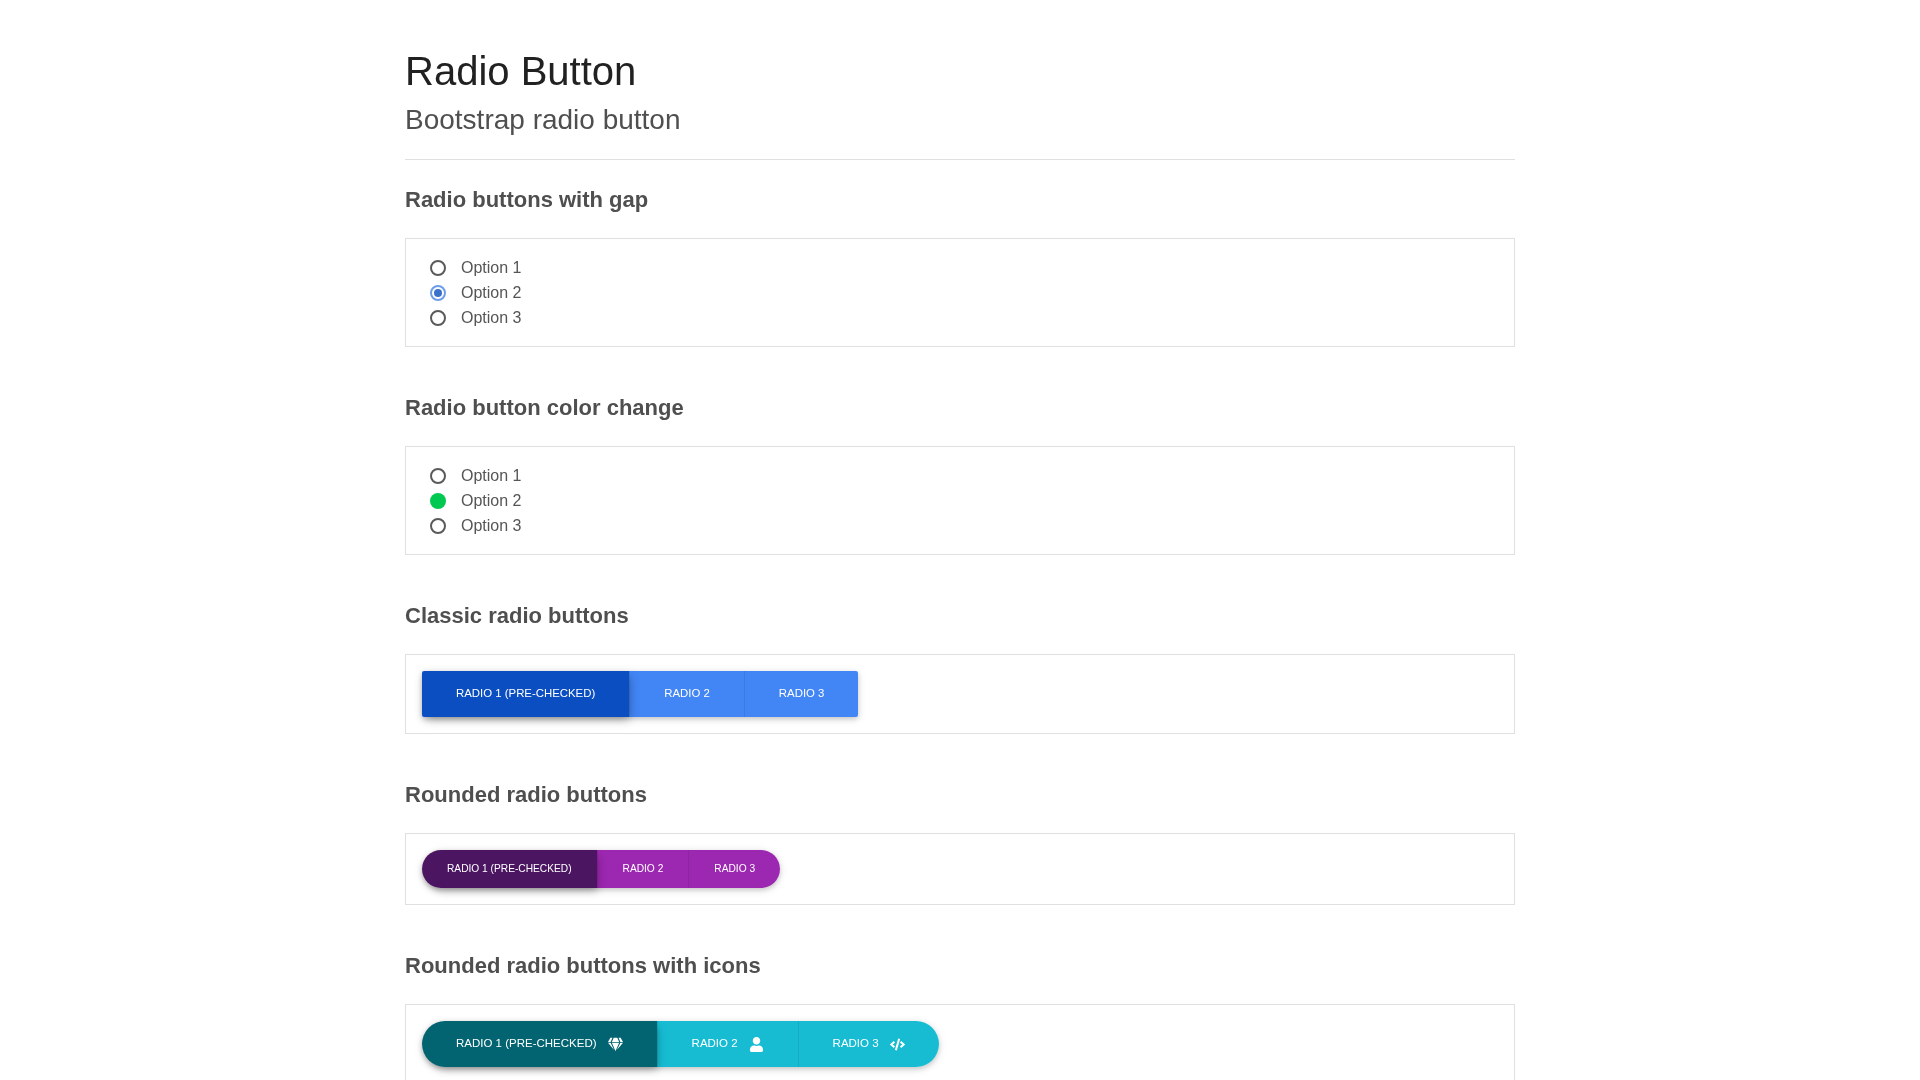 The width and height of the screenshot is (1920, 1080). Describe the element at coordinates (756, 1044) in the screenshot. I see `user-icon` at that location.